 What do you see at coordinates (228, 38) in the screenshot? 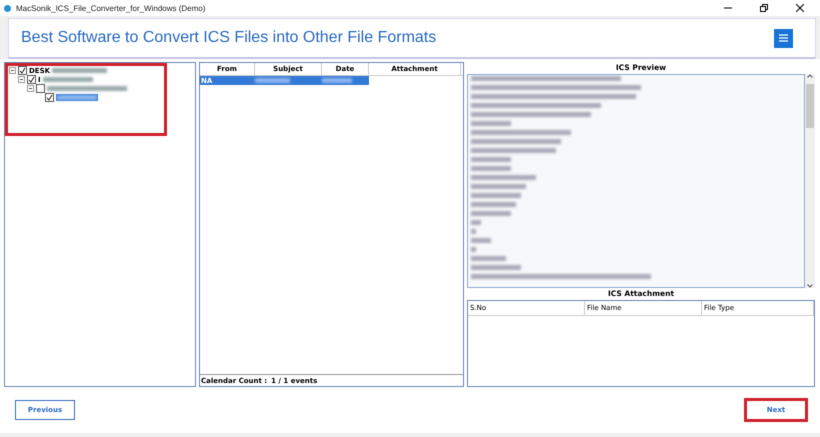
I see `header-title: Best Software to Convert ICS Files into Other File Formats` at bounding box center [228, 38].